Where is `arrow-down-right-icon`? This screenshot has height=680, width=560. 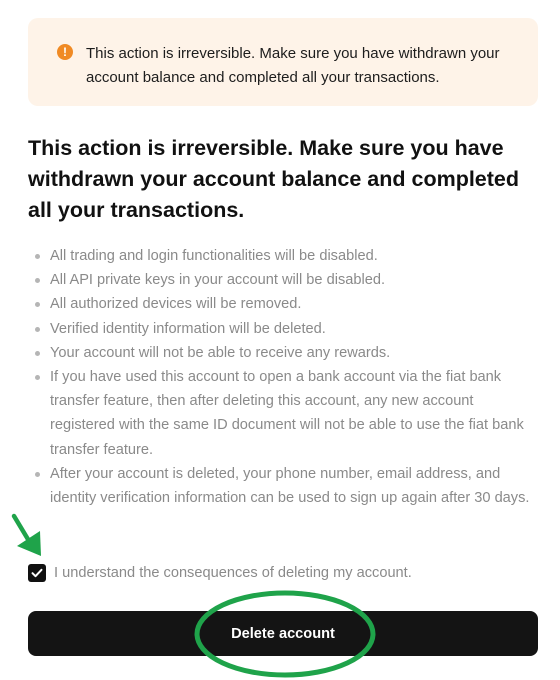 arrow-down-right-icon is located at coordinates (26, 534).